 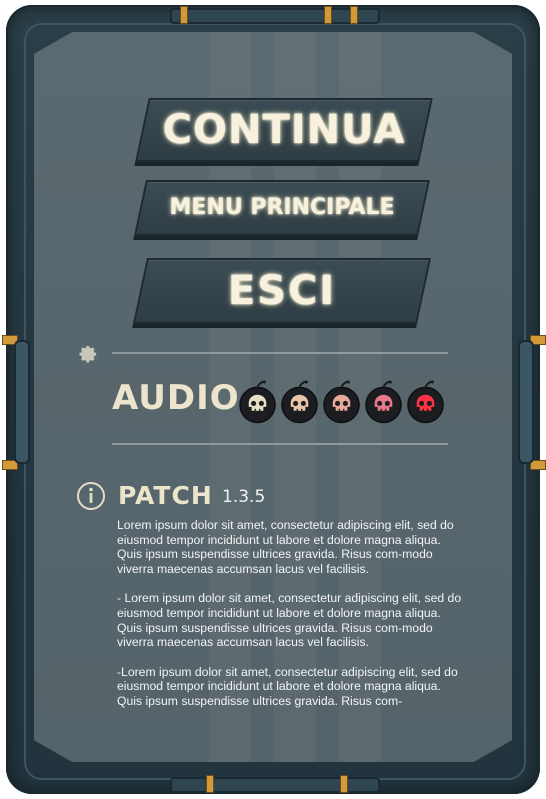 I want to click on audio-volume-selector, so click(x=341, y=402).